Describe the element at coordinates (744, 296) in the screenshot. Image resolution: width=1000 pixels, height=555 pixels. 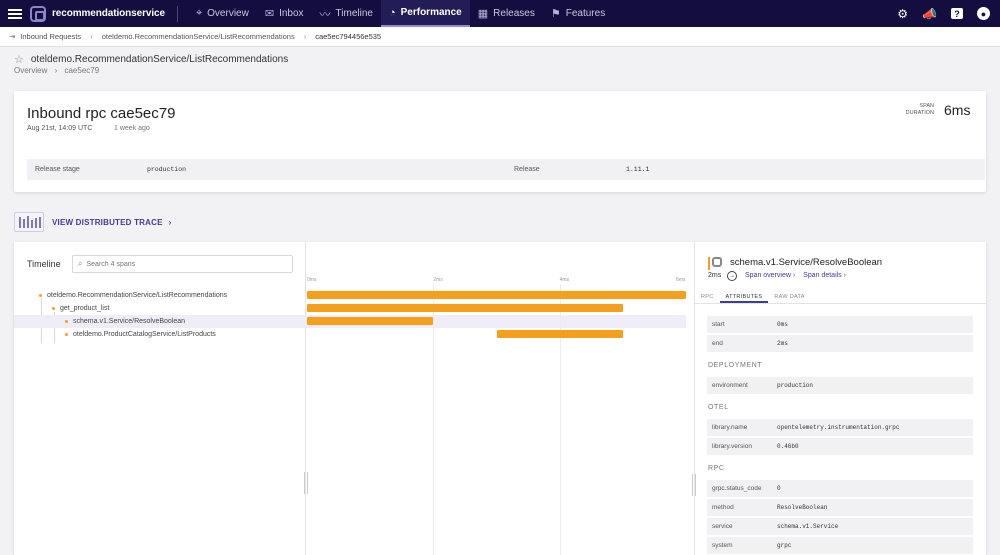
I see `tab-attributes: ATTRIBUTES` at that location.